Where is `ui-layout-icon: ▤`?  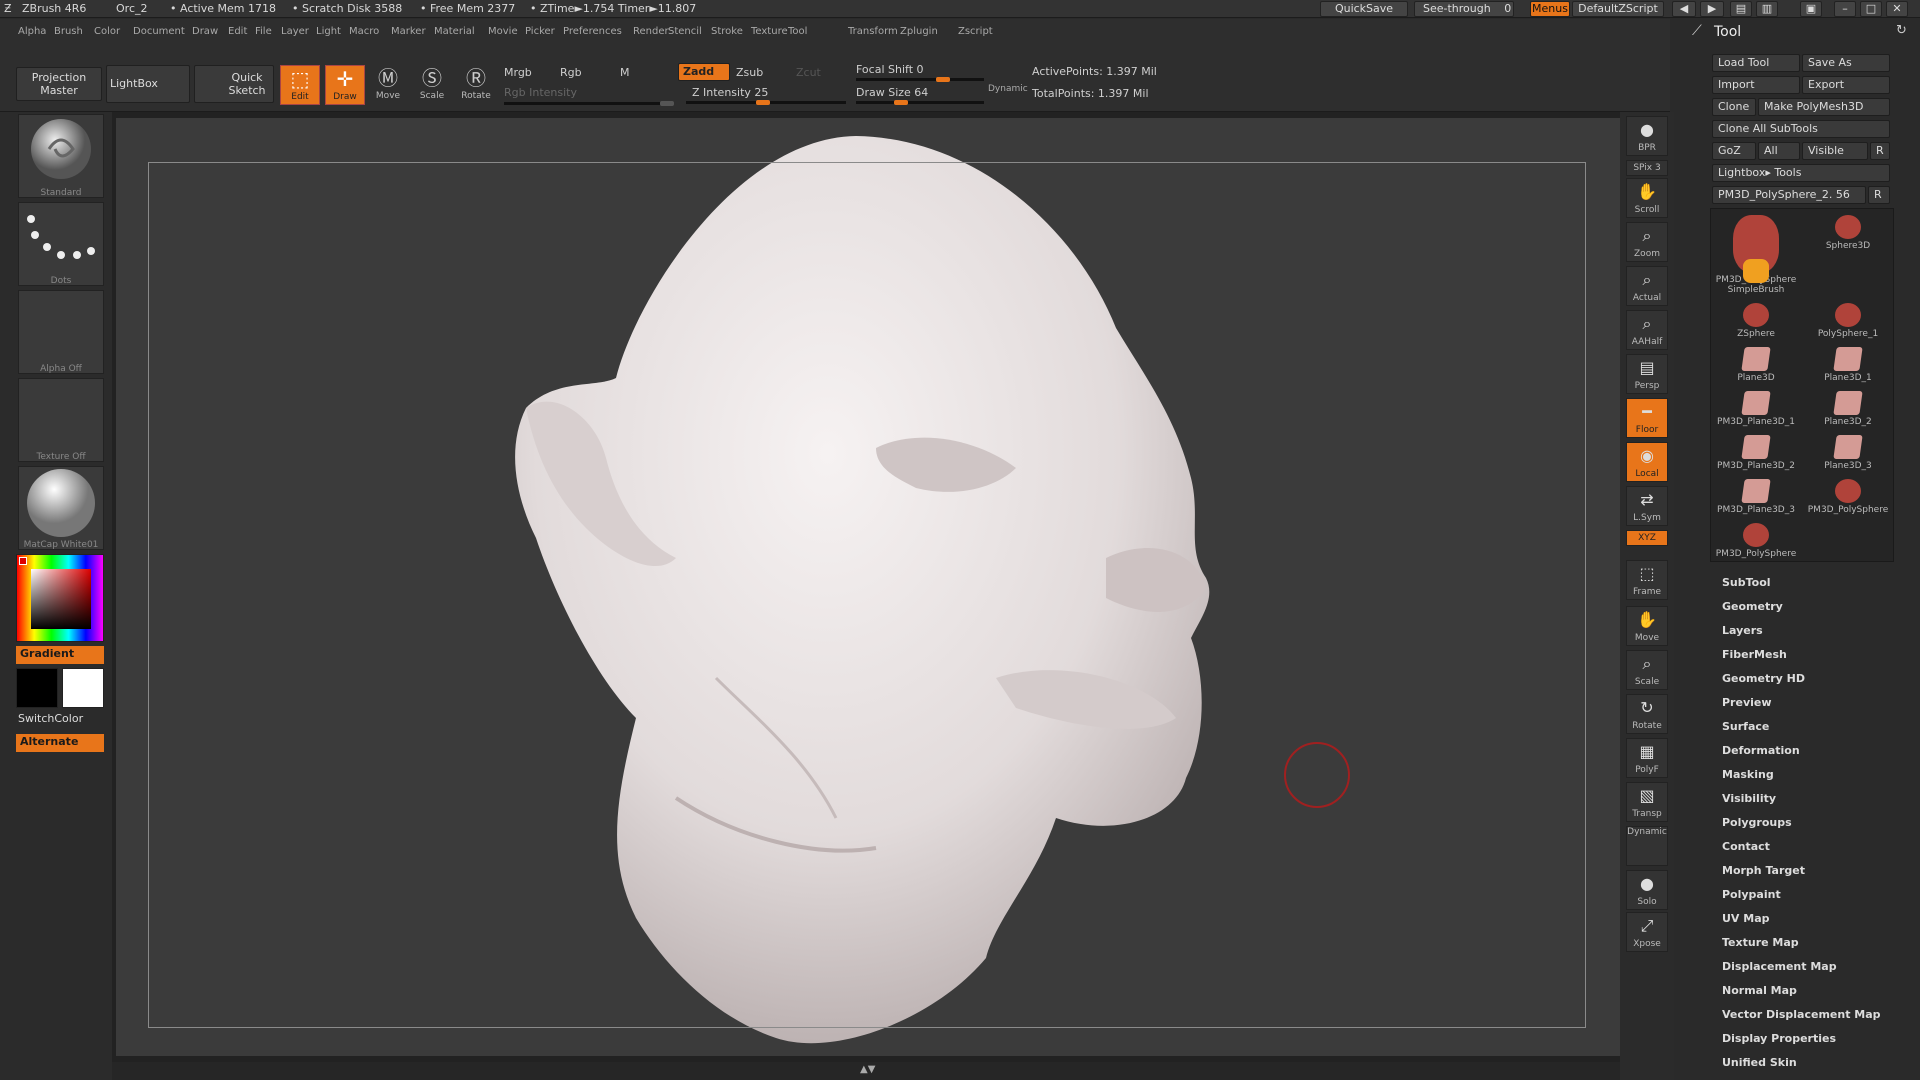 ui-layout-icon: ▤ is located at coordinates (1741, 9).